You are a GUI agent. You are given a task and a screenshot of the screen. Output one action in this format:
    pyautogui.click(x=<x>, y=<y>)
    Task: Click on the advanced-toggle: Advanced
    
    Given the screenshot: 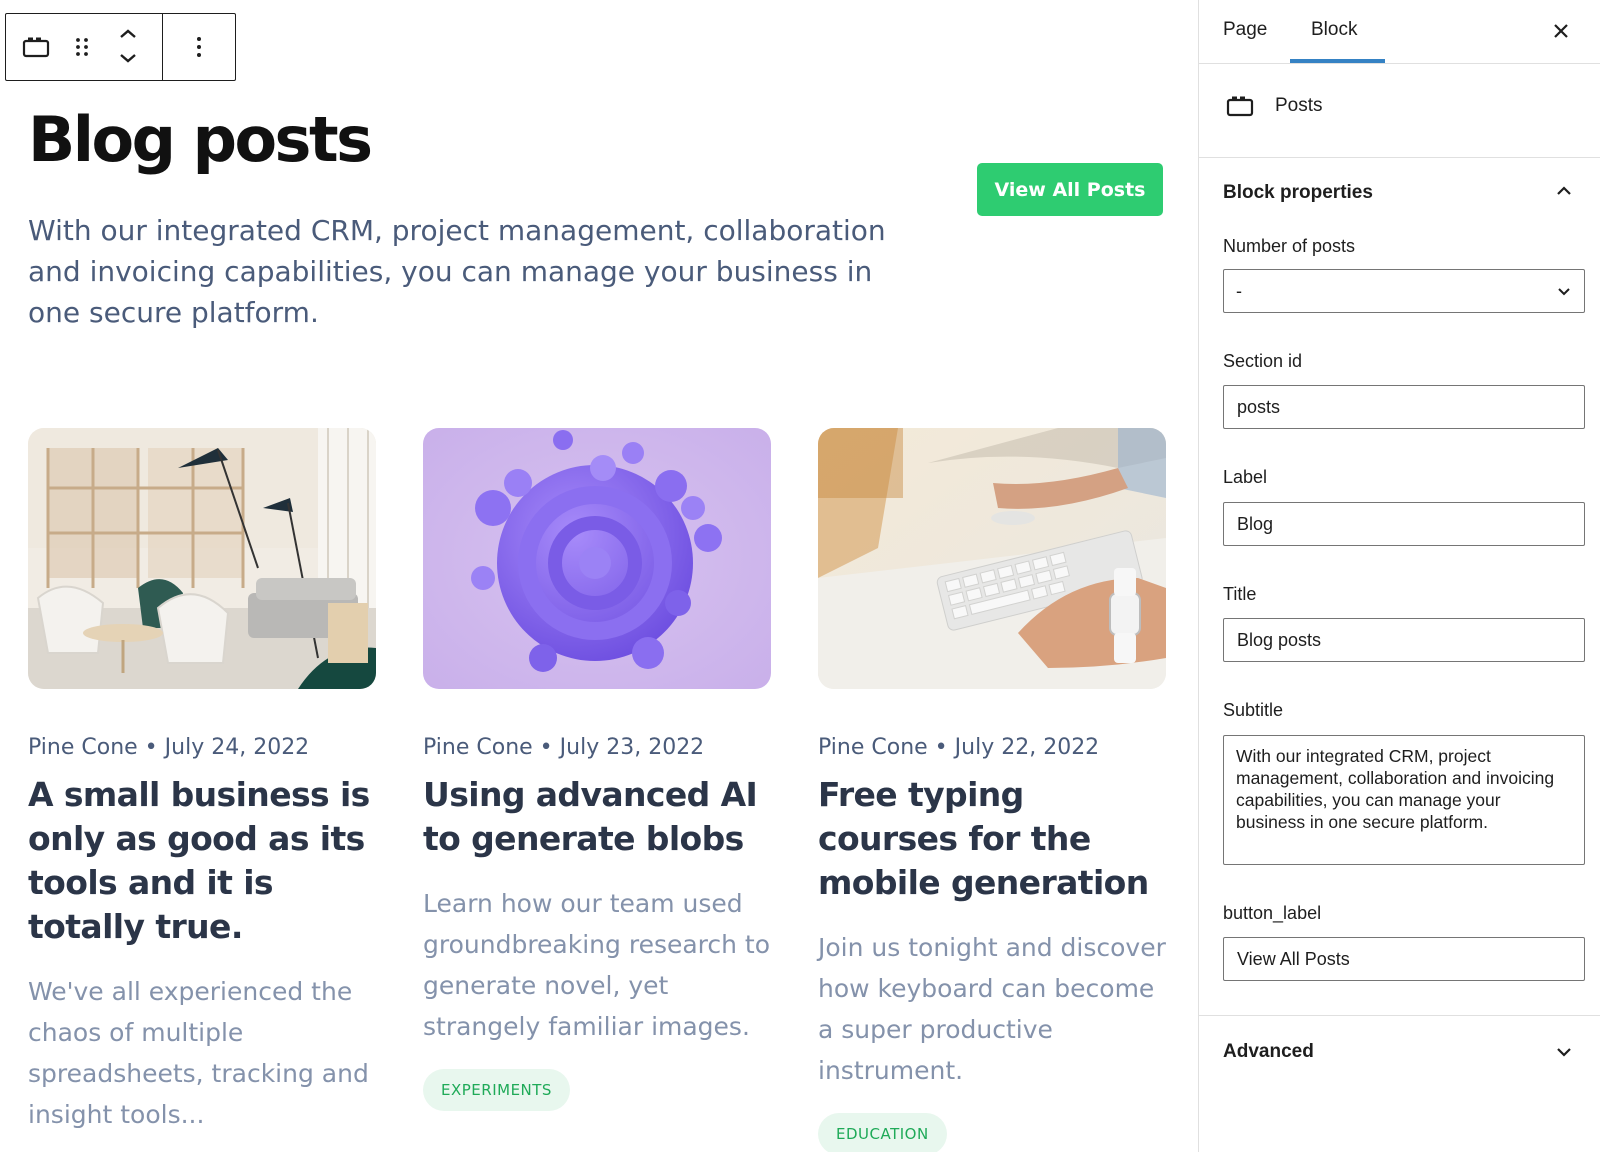 What is the action you would take?
    pyautogui.click(x=1399, y=1051)
    